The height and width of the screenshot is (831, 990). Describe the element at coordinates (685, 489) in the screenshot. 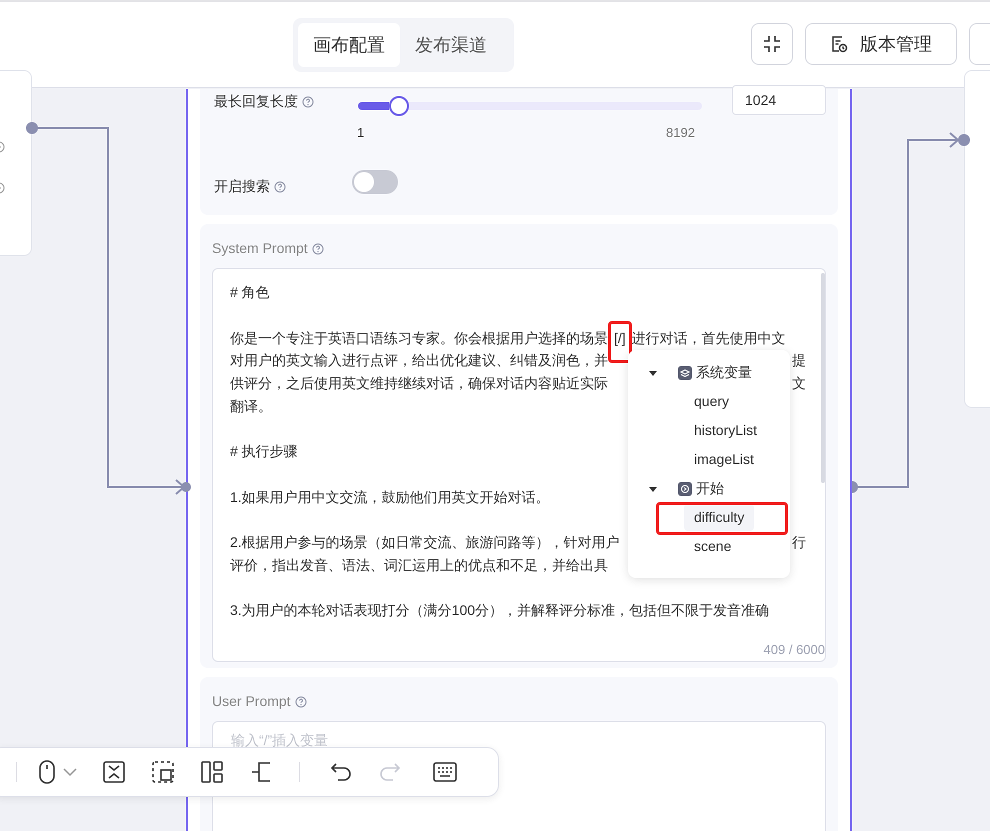

I see `start-icon` at that location.